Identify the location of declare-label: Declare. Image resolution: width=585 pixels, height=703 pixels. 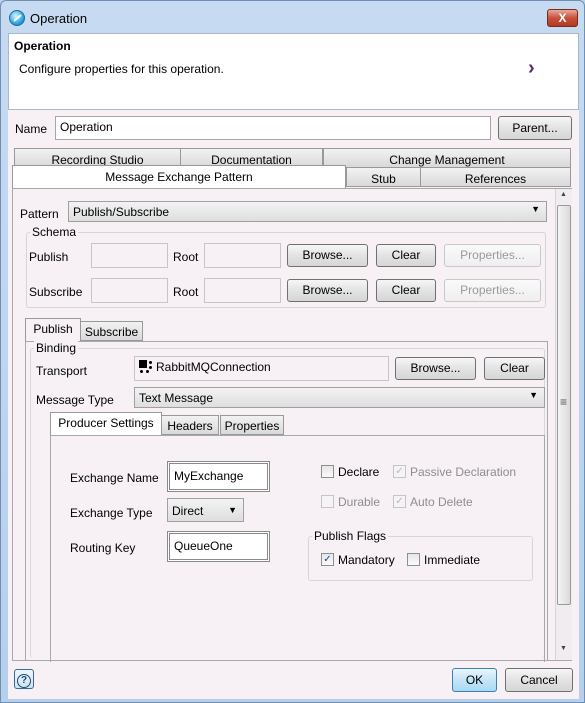
(359, 472).